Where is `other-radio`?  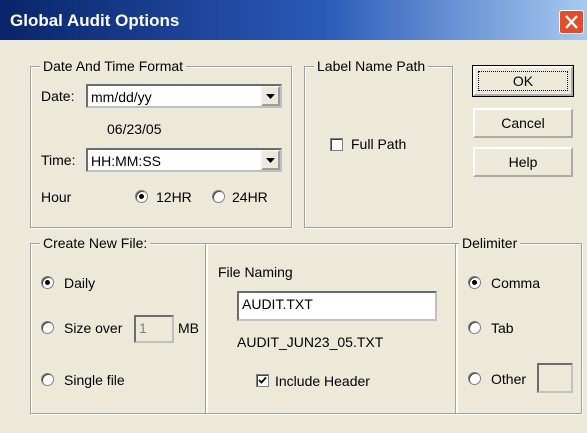 other-radio is located at coordinates (474, 378).